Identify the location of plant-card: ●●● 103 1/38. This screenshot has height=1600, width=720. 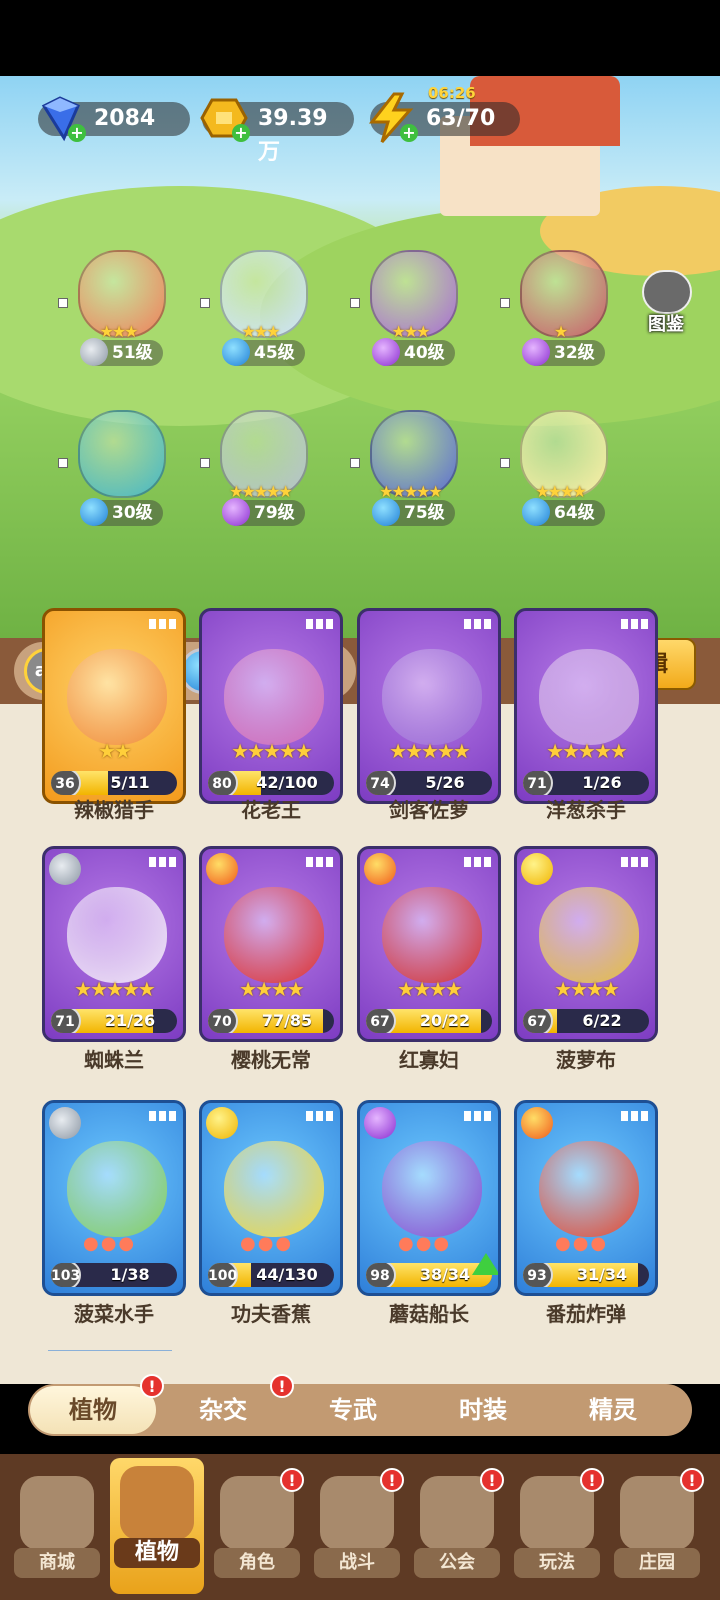
(114, 1198).